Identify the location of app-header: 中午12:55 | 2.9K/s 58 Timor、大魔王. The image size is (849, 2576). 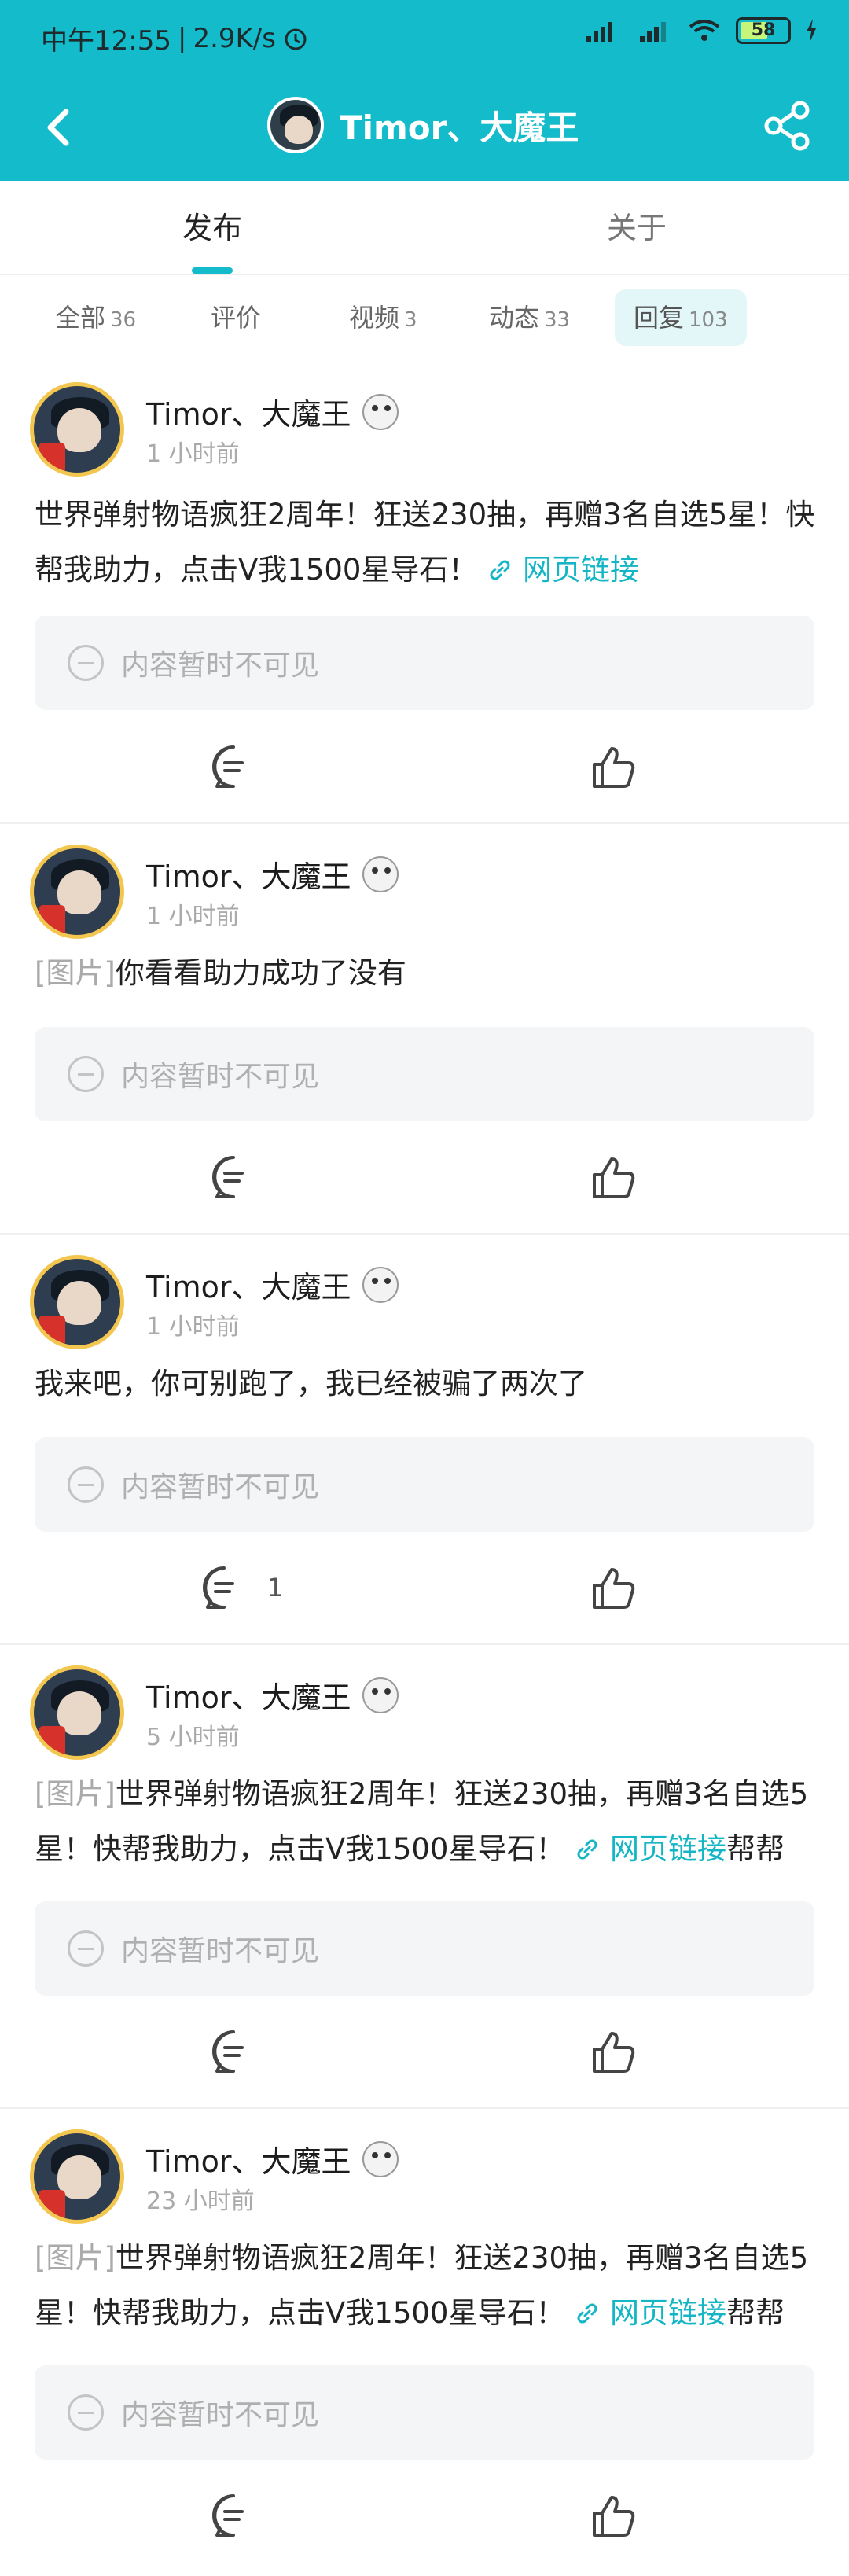
(424, 90).